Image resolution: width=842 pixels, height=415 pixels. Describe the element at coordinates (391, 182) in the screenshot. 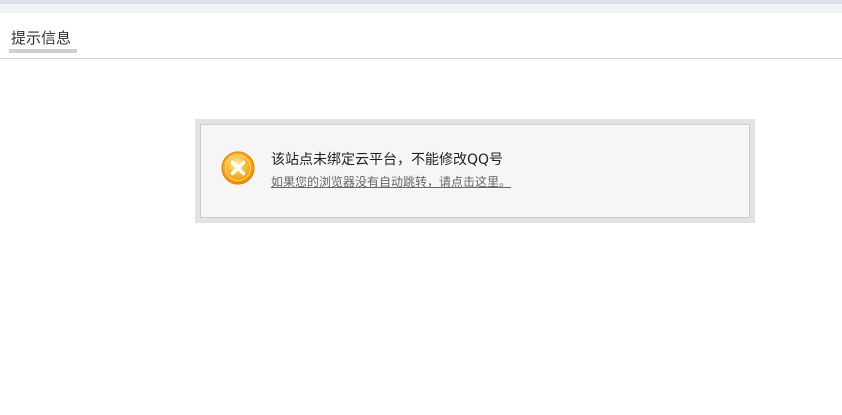

I see `redirect-link: 如果您的浏览器没有自动跳转，请点击这里。` at that location.